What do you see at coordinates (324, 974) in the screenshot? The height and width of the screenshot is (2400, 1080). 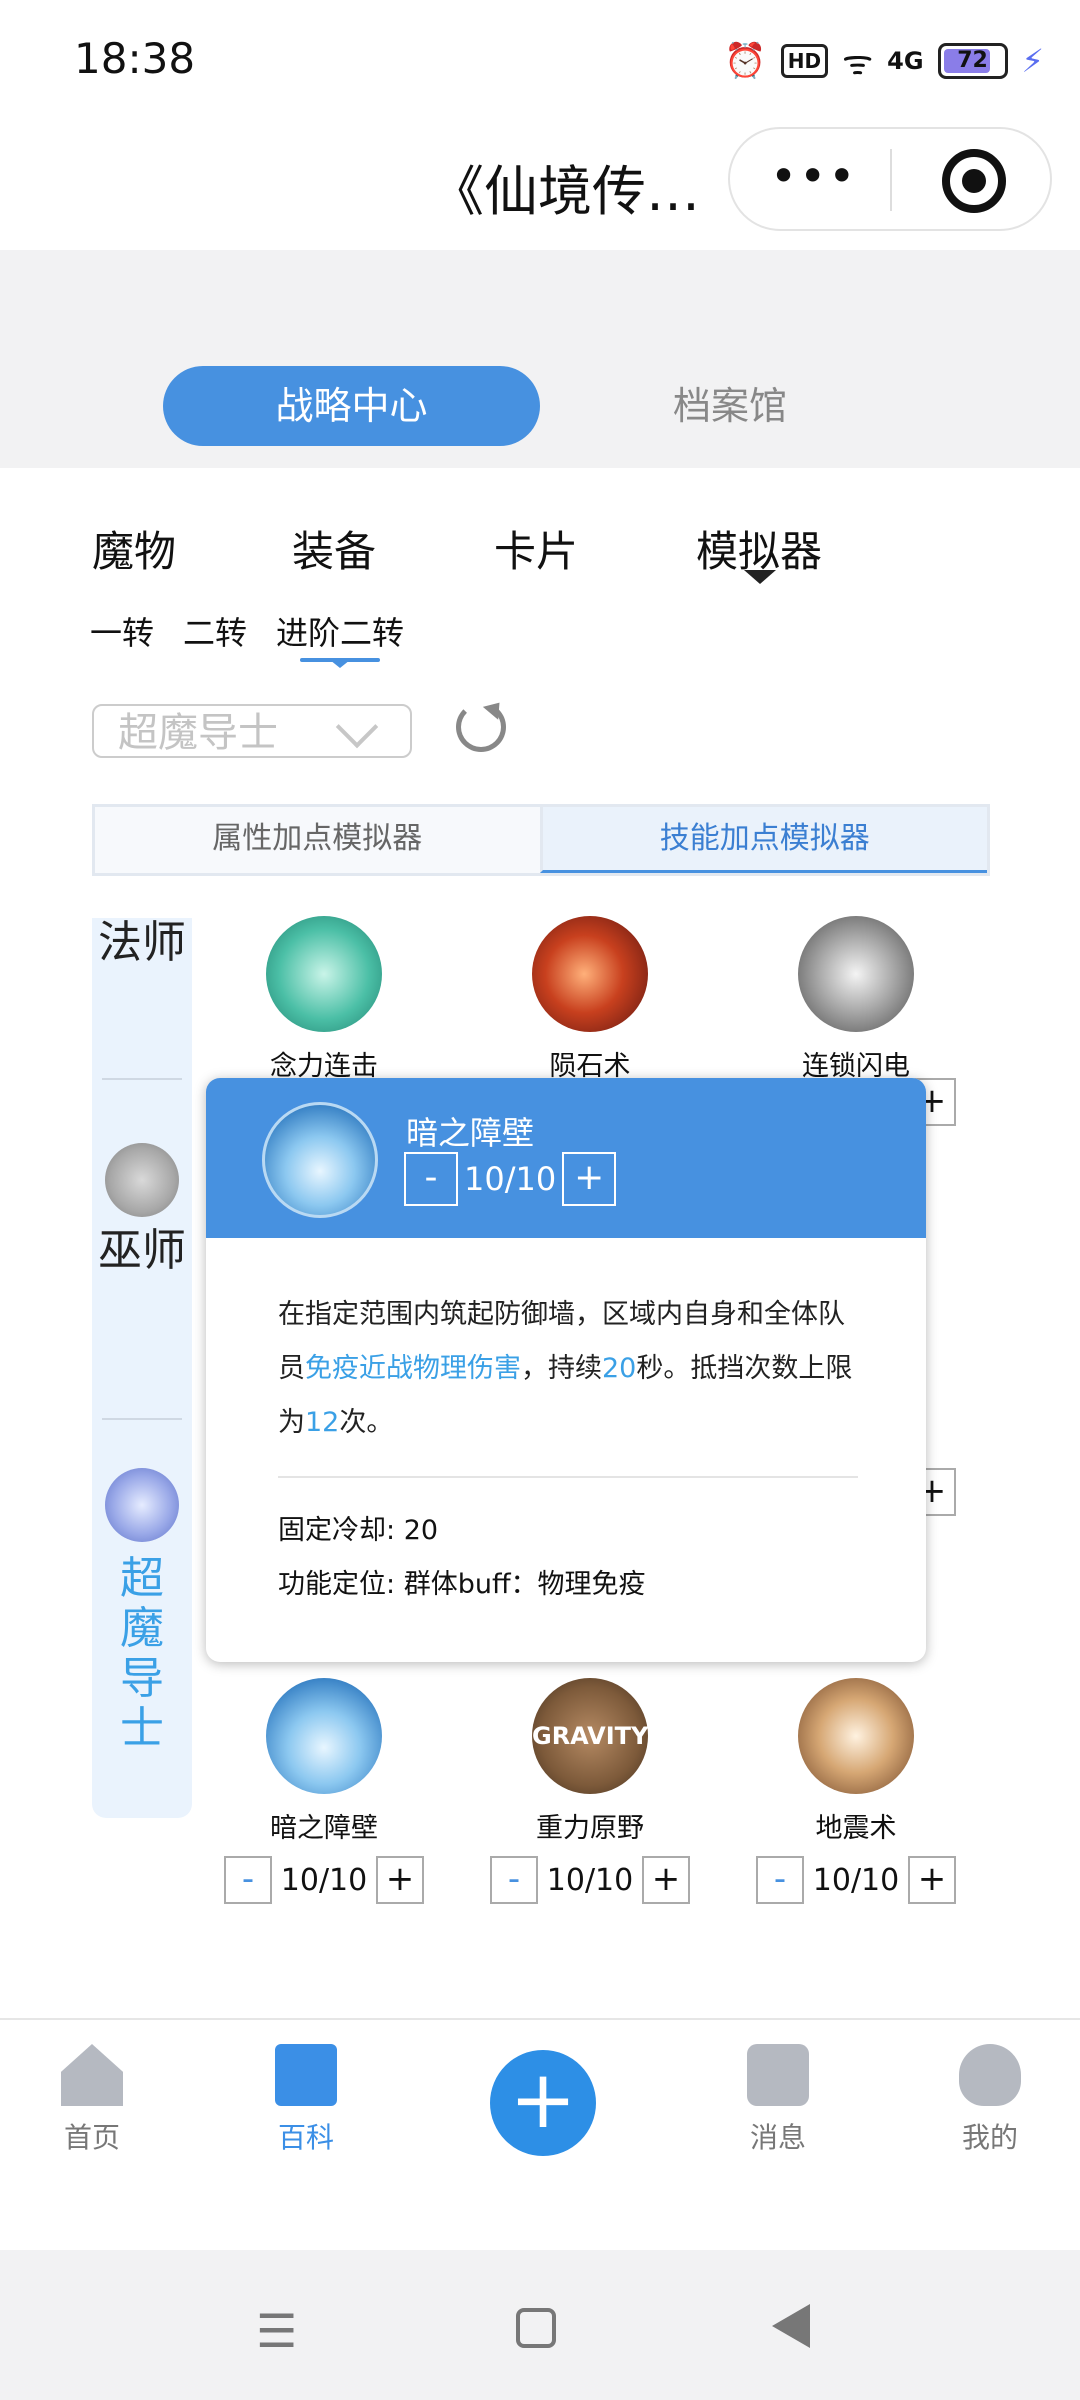 I see `psychic-wave-icon` at bounding box center [324, 974].